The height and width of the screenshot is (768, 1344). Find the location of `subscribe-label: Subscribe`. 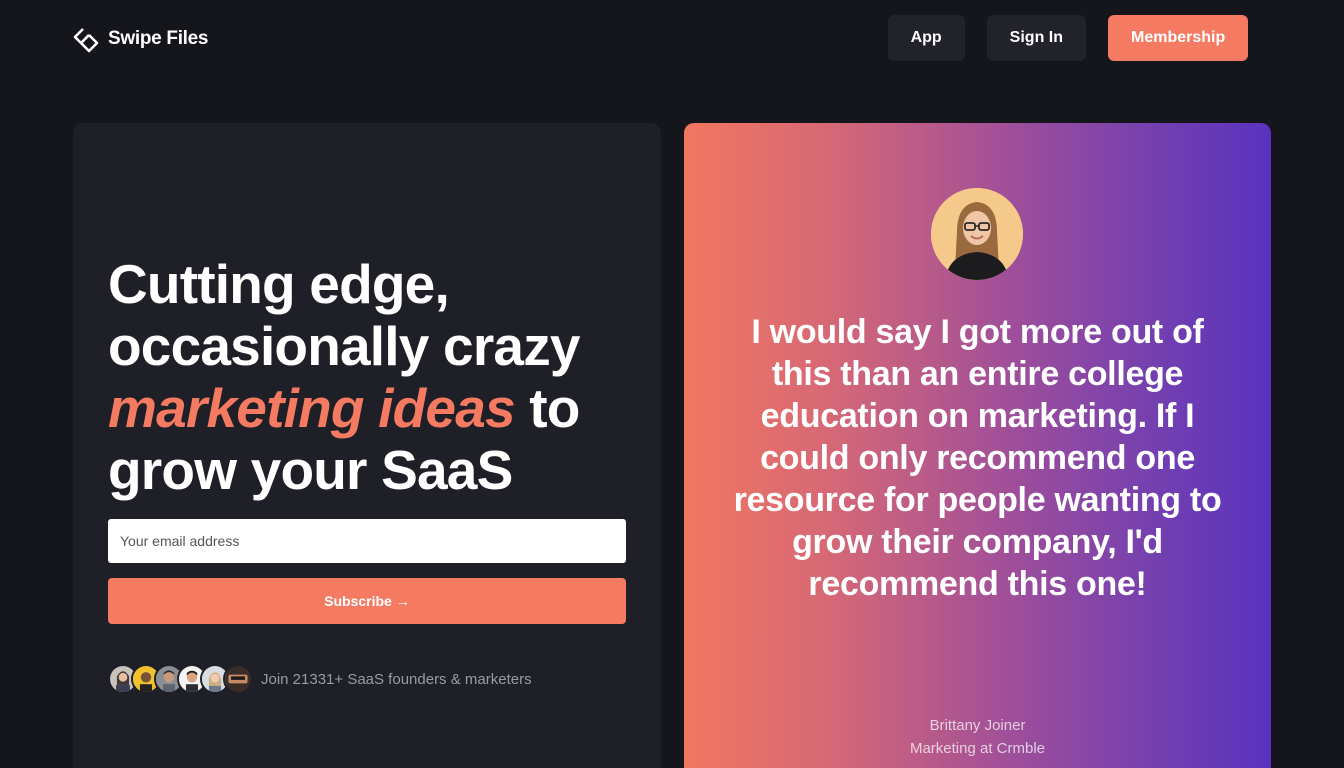

subscribe-label: Subscribe is located at coordinates (358, 601).